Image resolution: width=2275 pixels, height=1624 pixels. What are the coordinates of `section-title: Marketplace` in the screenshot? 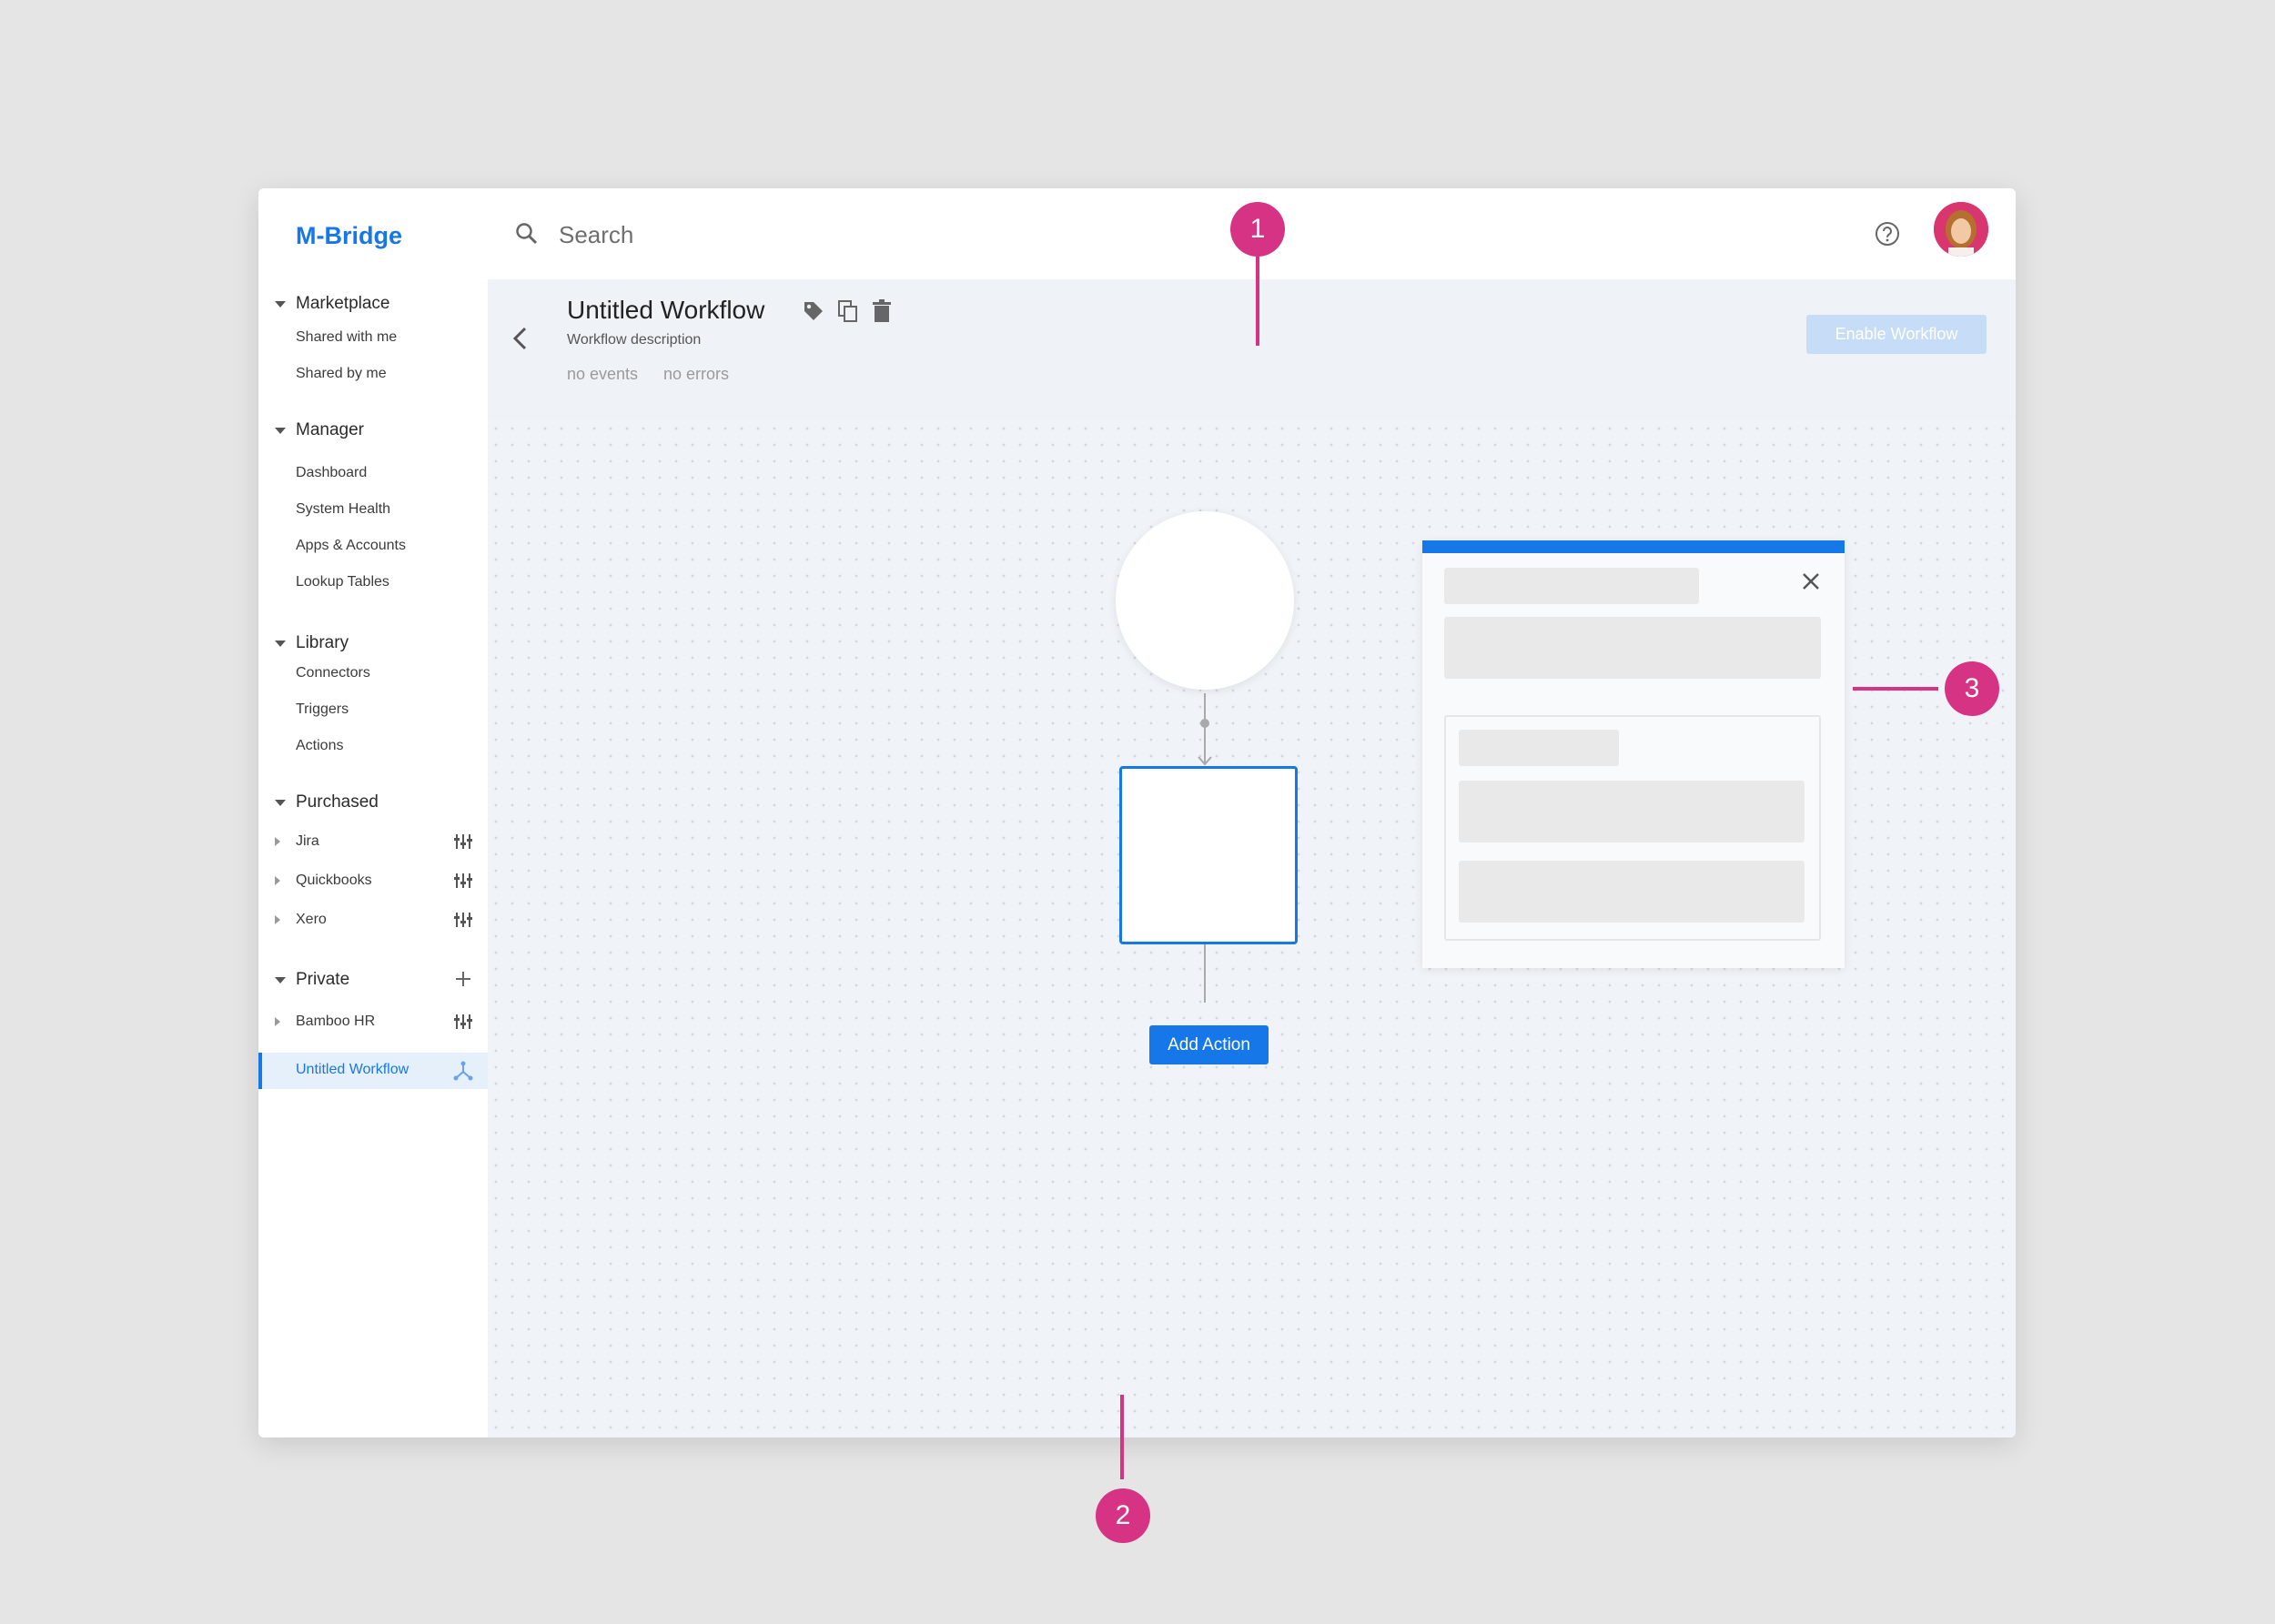 It's located at (343, 303).